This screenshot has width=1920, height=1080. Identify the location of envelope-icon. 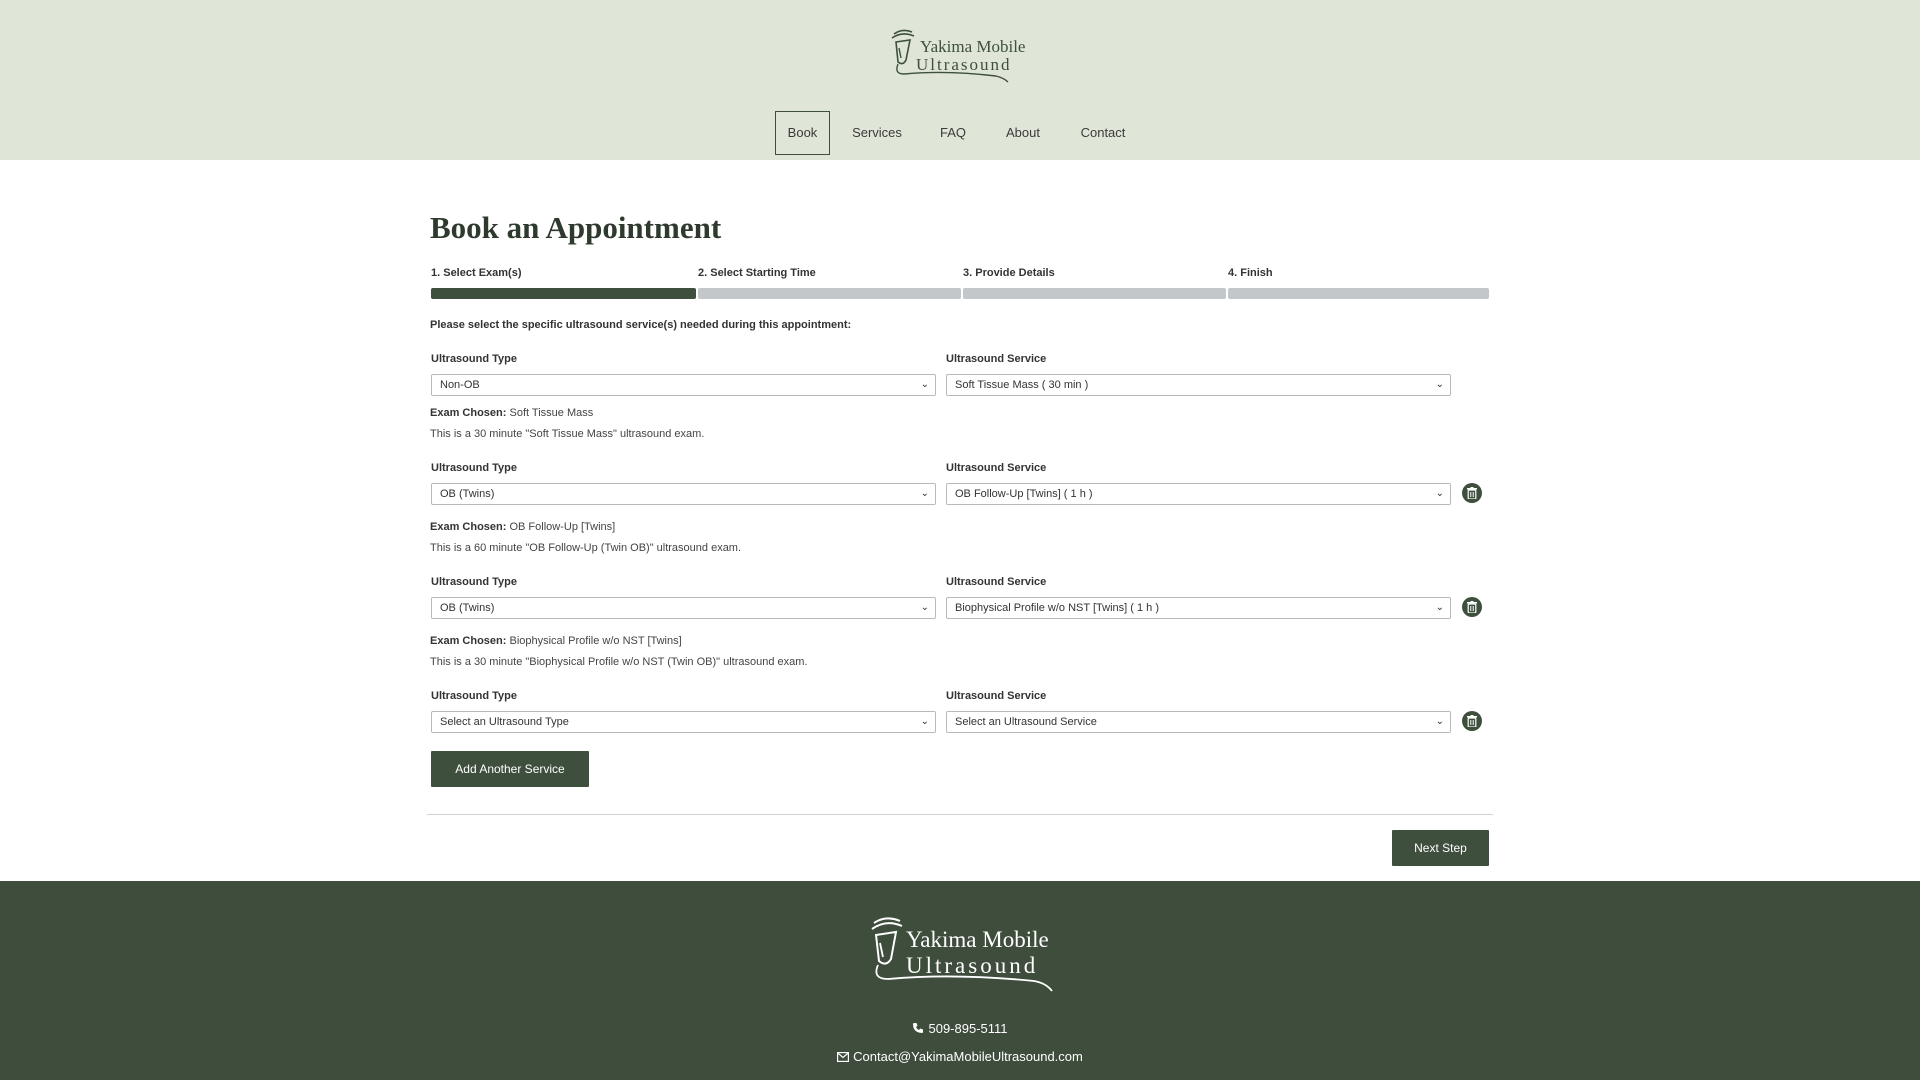
(843, 1057).